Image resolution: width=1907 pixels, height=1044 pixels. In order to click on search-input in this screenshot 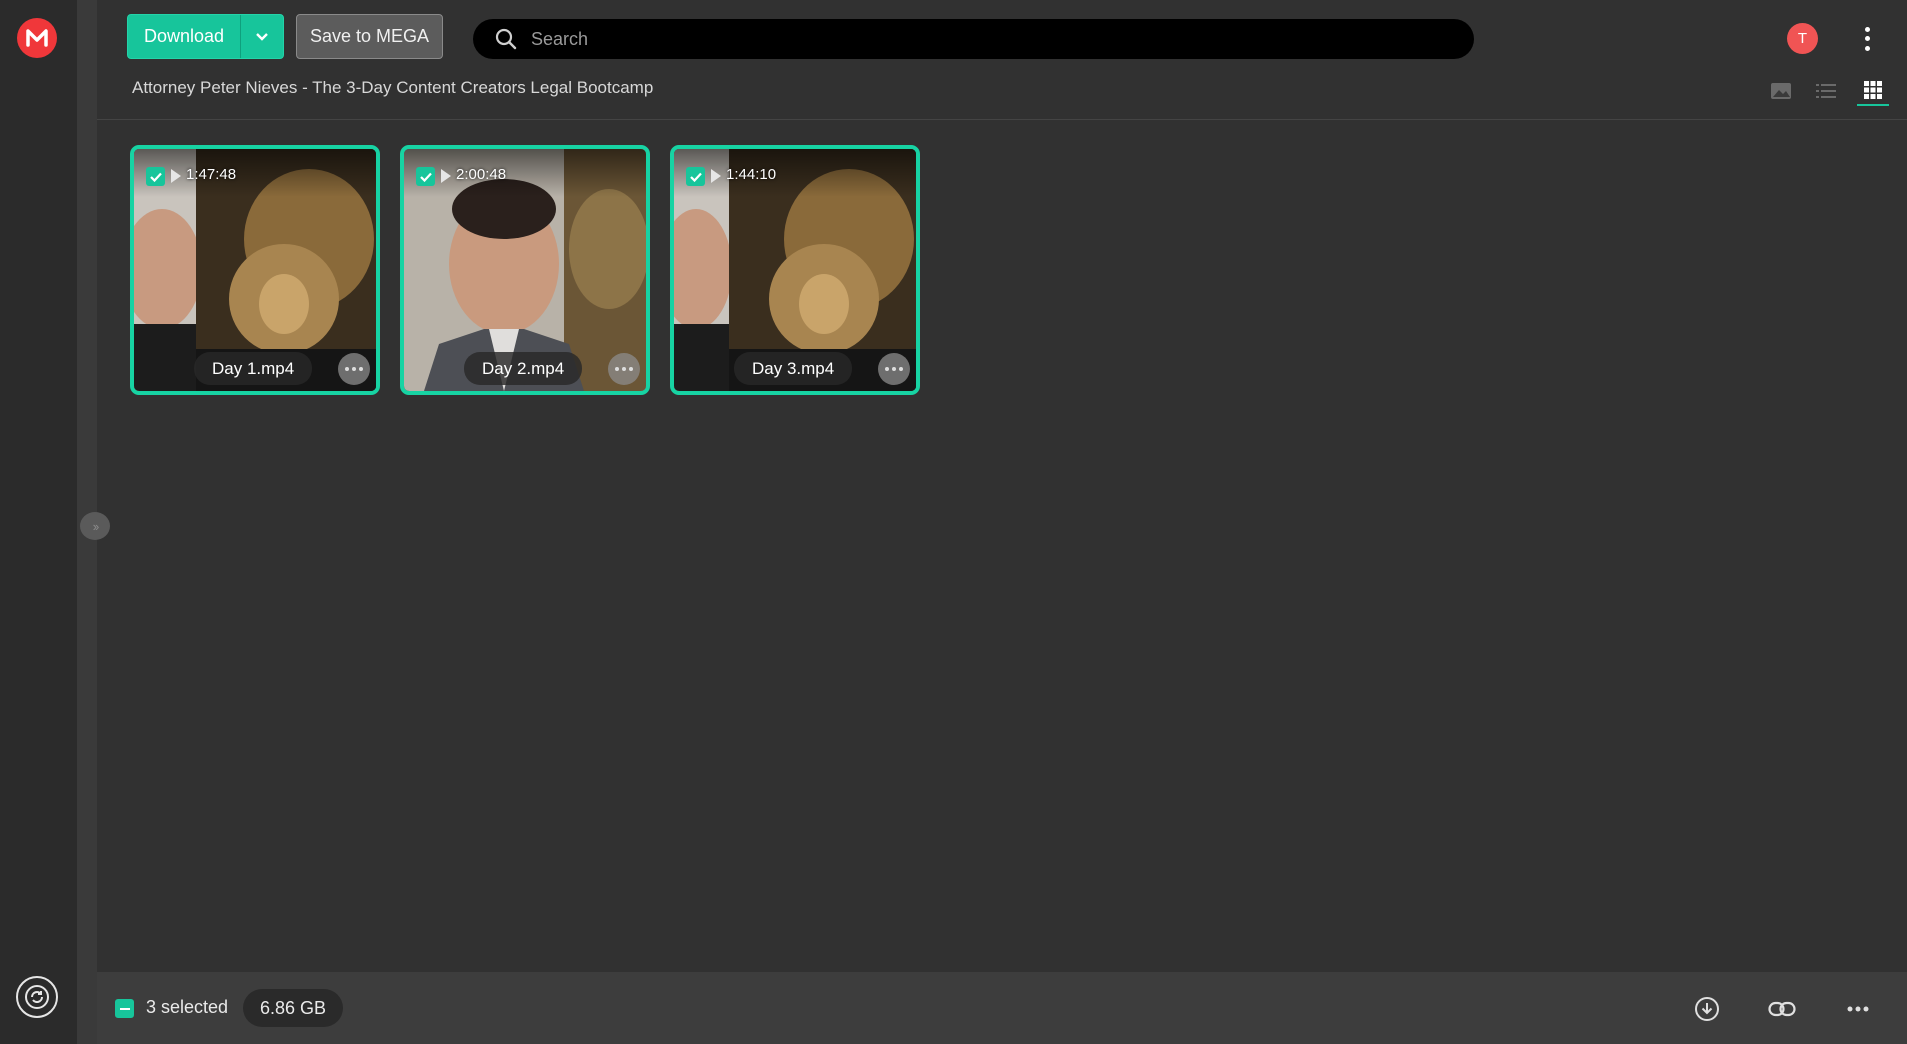, I will do `click(981, 39)`.